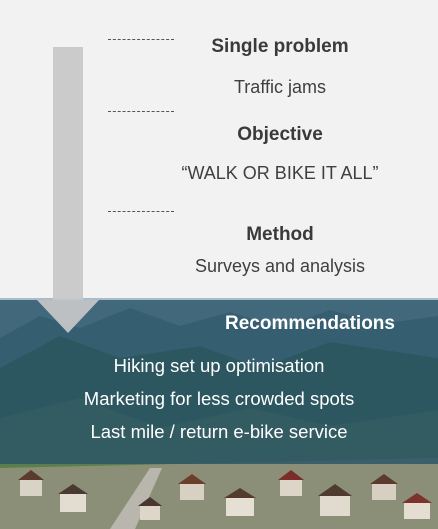 This screenshot has width=438, height=529. I want to click on step-body-problem: Traffic jams, so click(279, 87).